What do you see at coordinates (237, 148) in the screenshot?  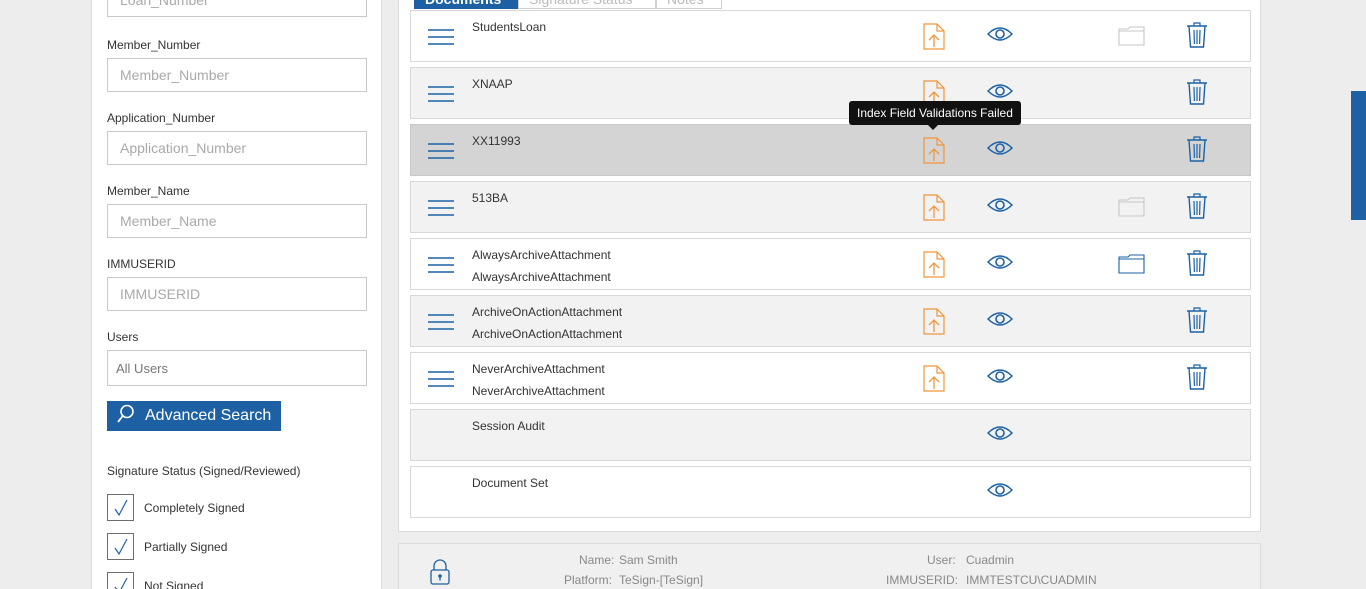 I see `application-number-input` at bounding box center [237, 148].